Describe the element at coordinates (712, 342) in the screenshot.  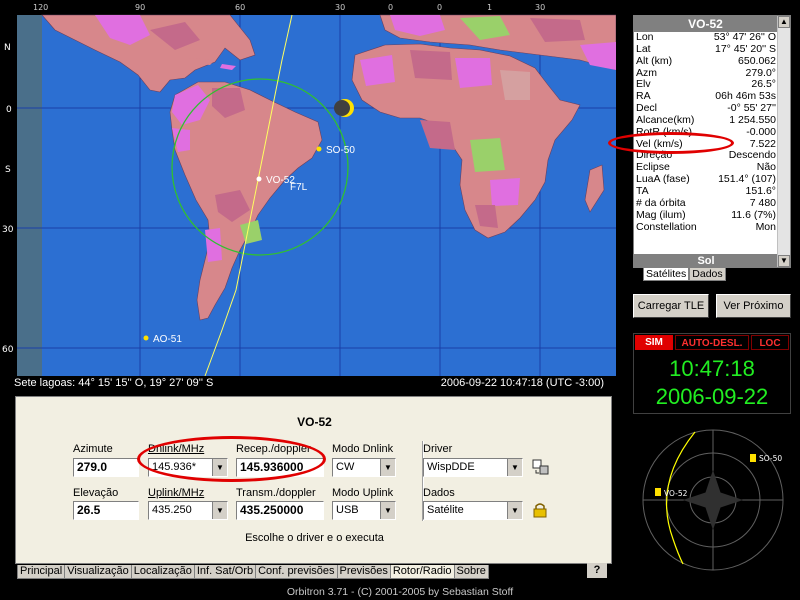
I see `auto-off-toggle: AUTO-DESL.` at that location.